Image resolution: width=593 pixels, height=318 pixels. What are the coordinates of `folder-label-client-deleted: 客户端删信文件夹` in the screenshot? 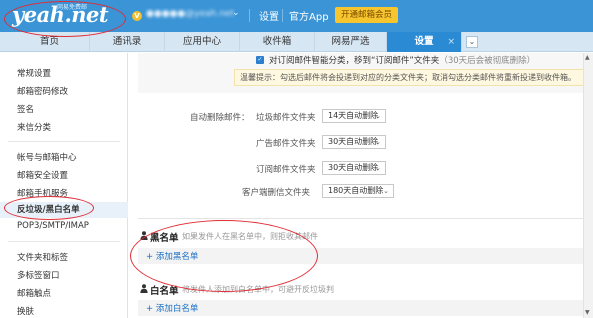 It's located at (276, 193).